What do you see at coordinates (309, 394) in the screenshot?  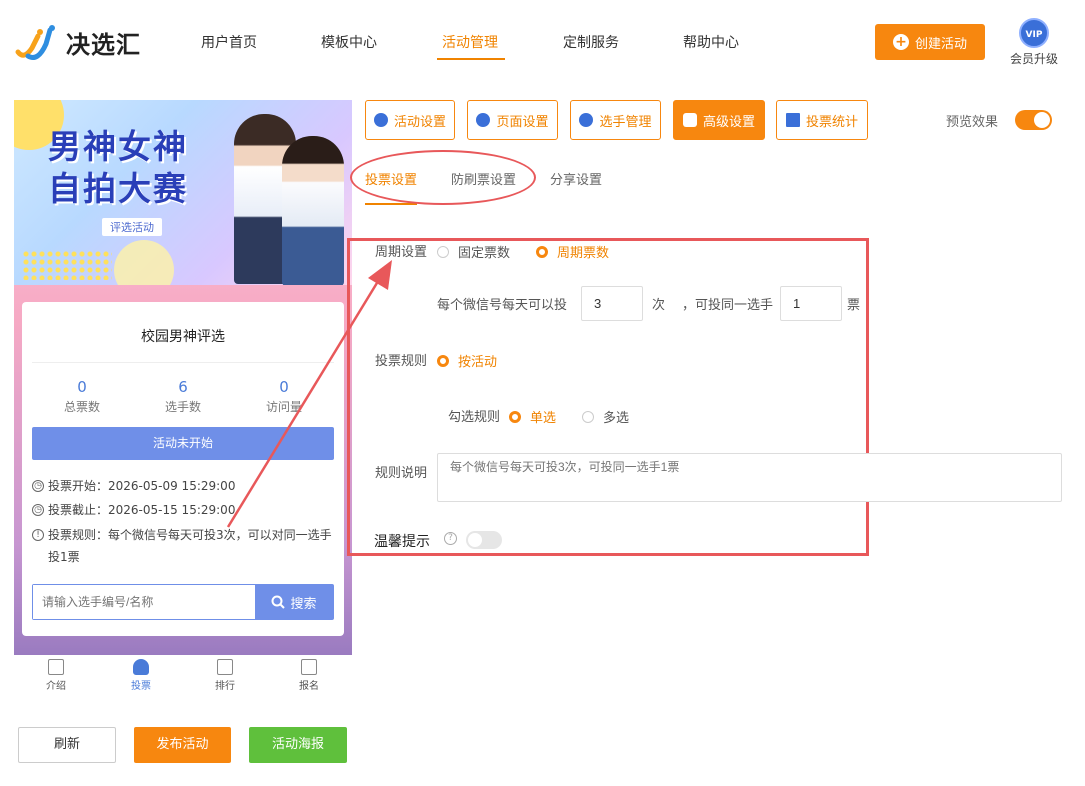 I see `annotation-arrow` at bounding box center [309, 394].